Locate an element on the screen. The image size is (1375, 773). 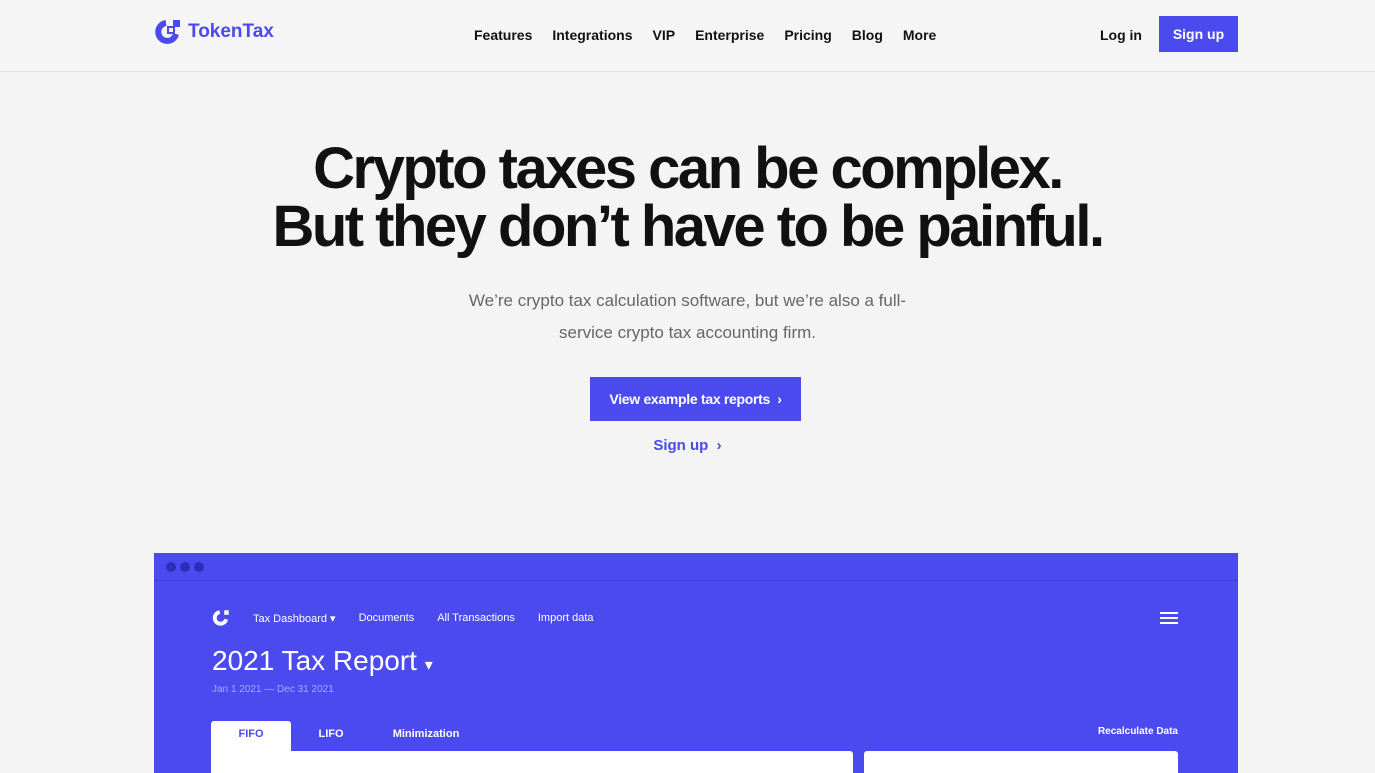
signup-link: Sign up › is located at coordinates (687, 445).